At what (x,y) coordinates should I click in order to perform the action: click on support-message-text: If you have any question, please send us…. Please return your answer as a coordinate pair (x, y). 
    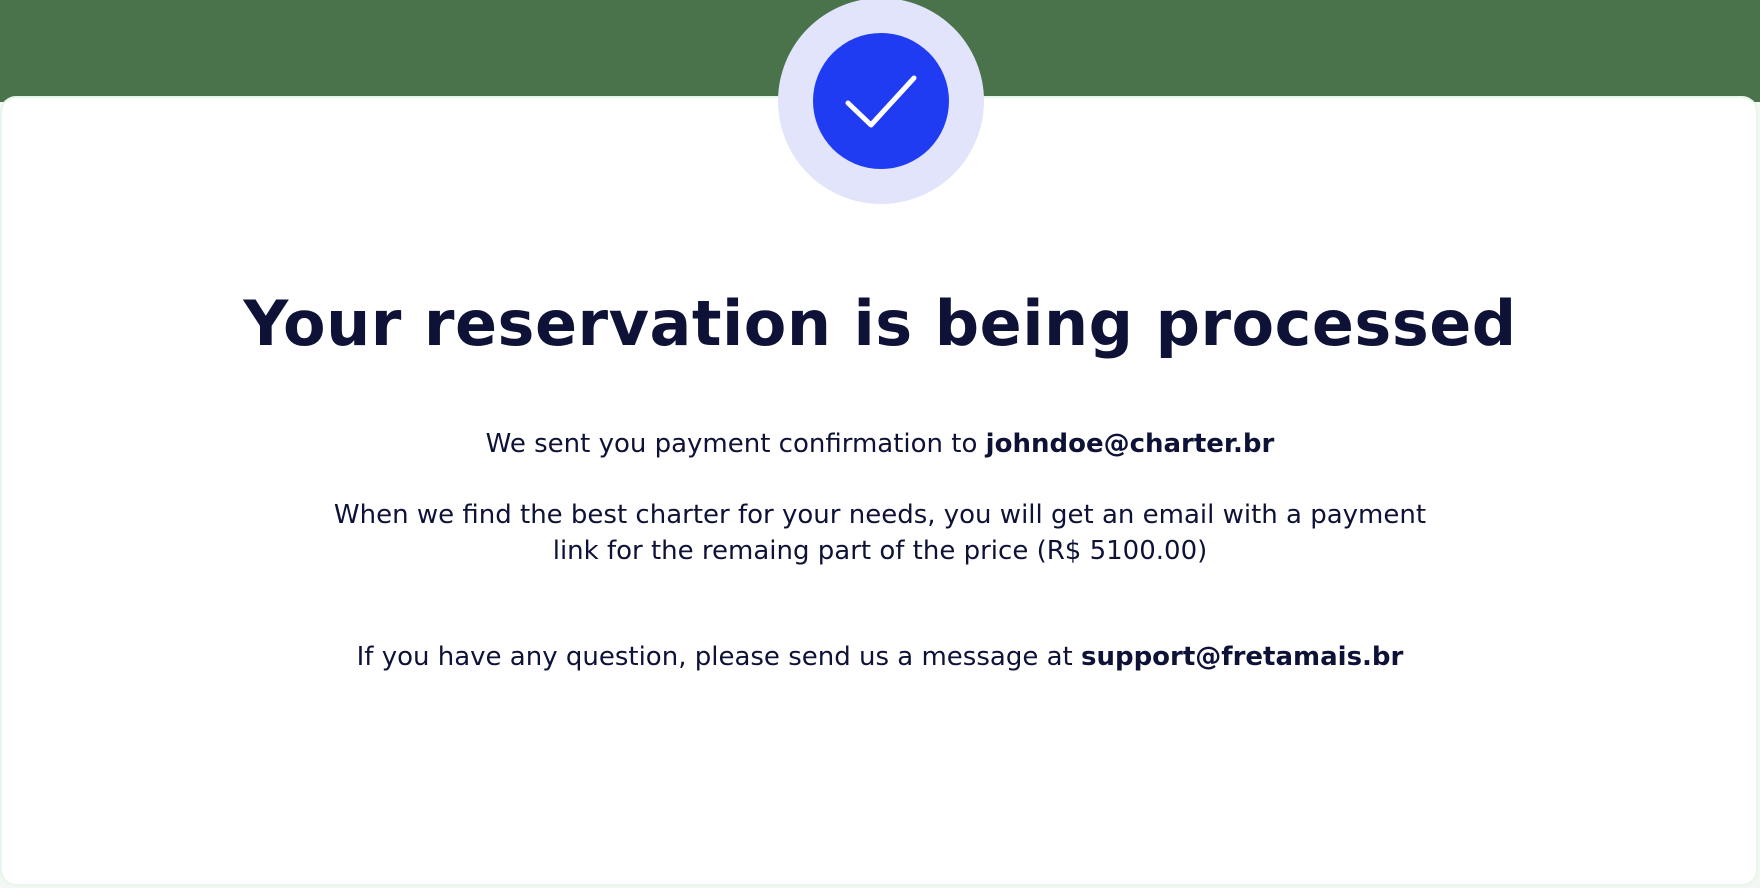
    Looking at the image, I should click on (718, 657).